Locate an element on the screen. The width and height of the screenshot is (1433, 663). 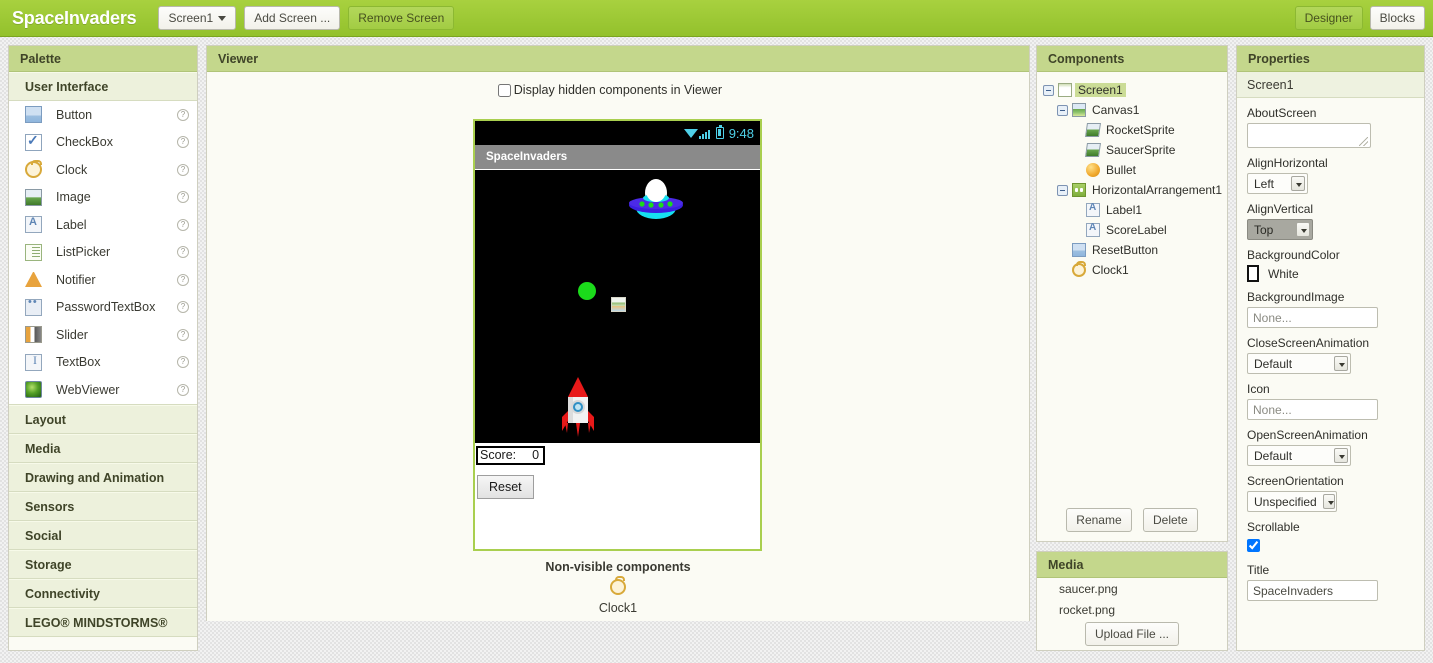
property-name-scrollable: Scrollable is located at coordinates (1273, 527).